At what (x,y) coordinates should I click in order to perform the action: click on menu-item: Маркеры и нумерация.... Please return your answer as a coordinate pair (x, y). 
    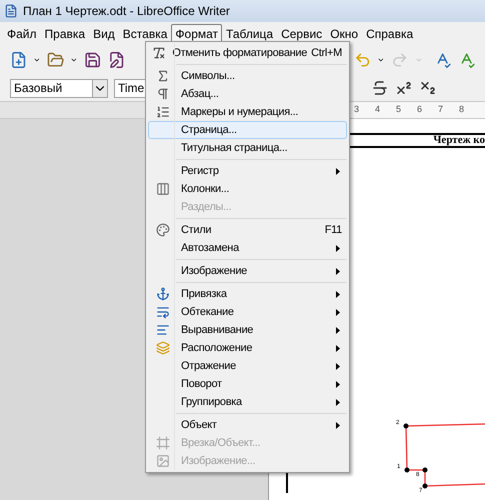
    Looking at the image, I should click on (247, 112).